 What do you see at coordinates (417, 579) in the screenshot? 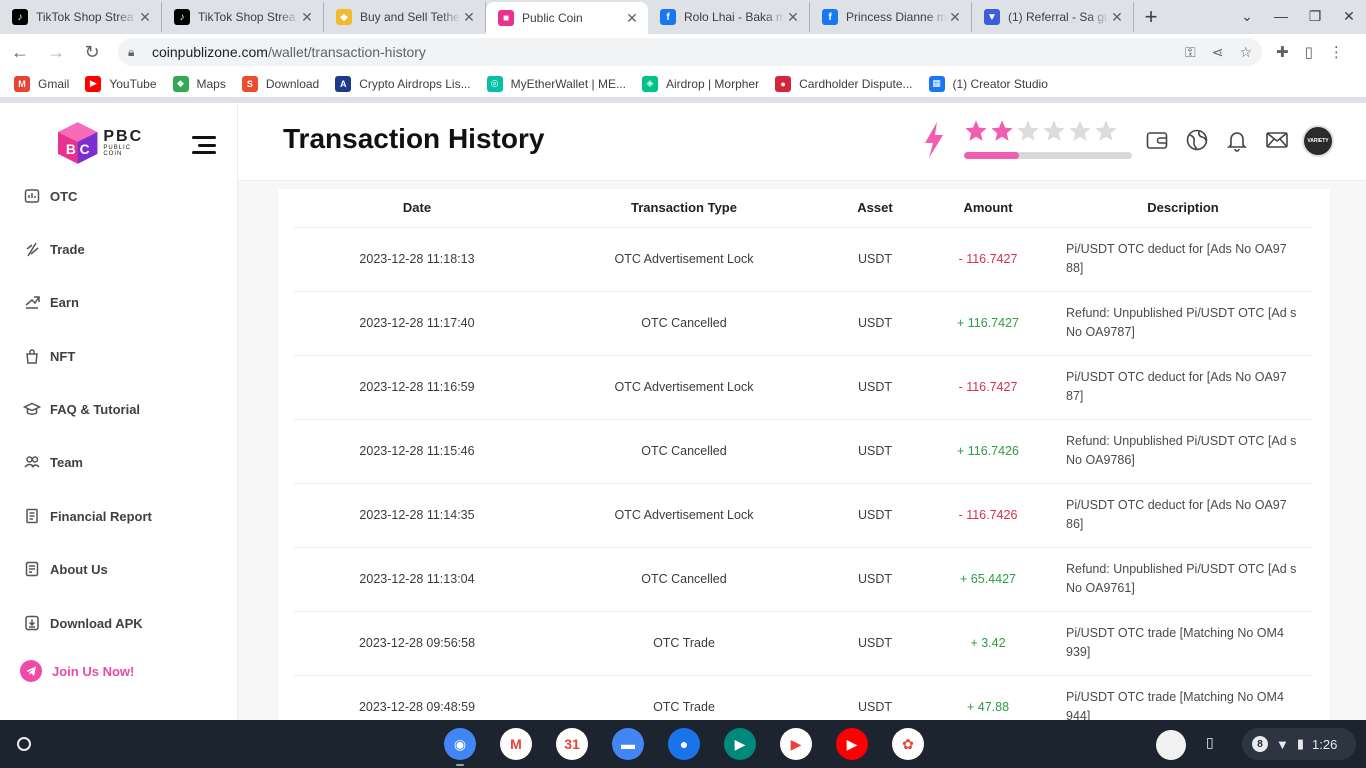
I see `cell-date: 2023-12-28 11:13:04` at bounding box center [417, 579].